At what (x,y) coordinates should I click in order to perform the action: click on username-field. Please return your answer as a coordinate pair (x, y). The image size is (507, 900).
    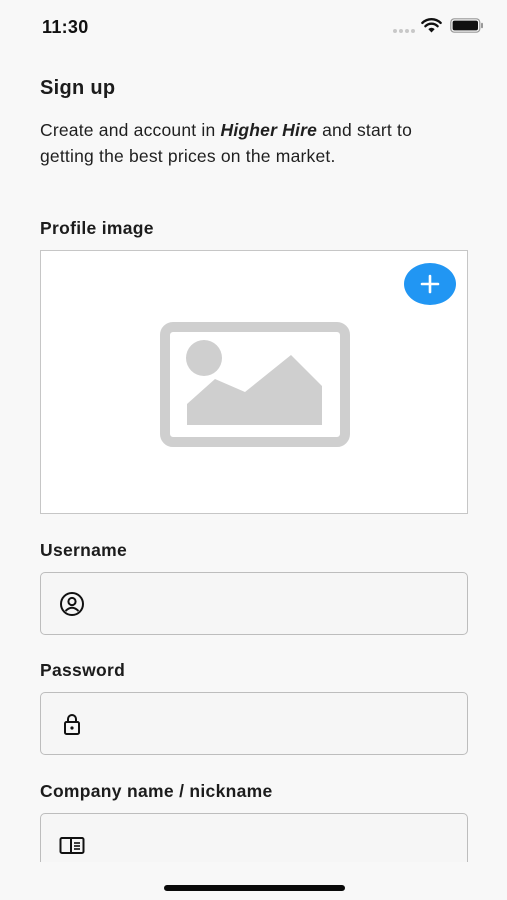
    Looking at the image, I should click on (254, 603).